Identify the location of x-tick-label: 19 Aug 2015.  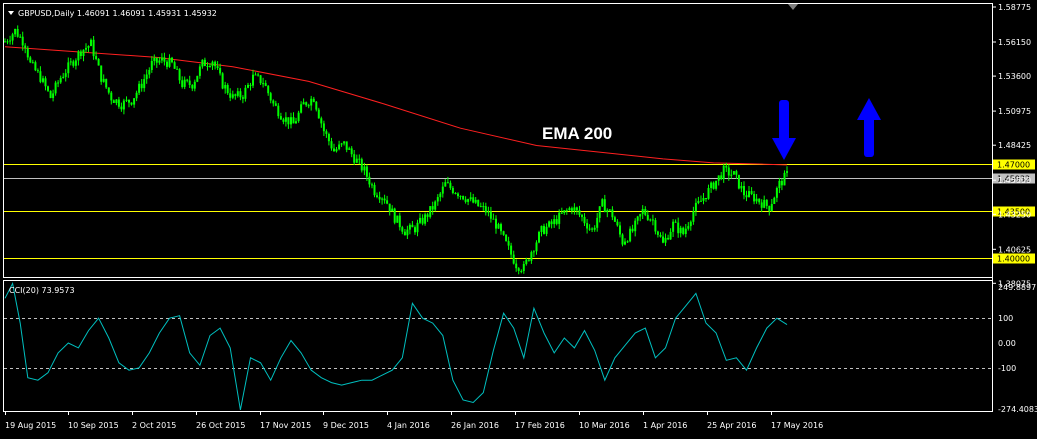
(30, 425).